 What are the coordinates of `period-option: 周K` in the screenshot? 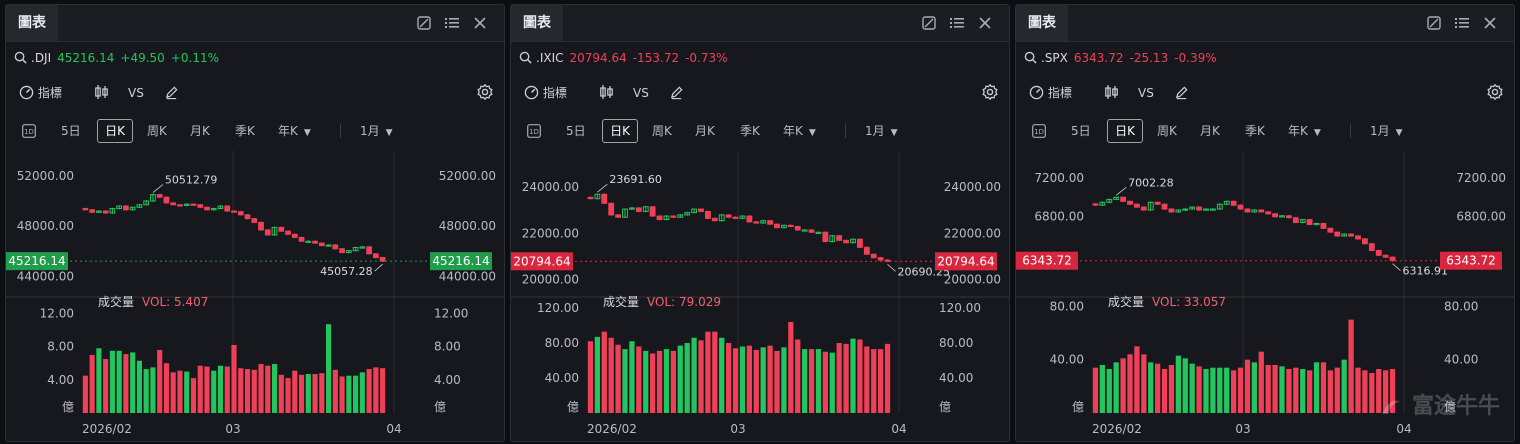 It's located at (662, 131).